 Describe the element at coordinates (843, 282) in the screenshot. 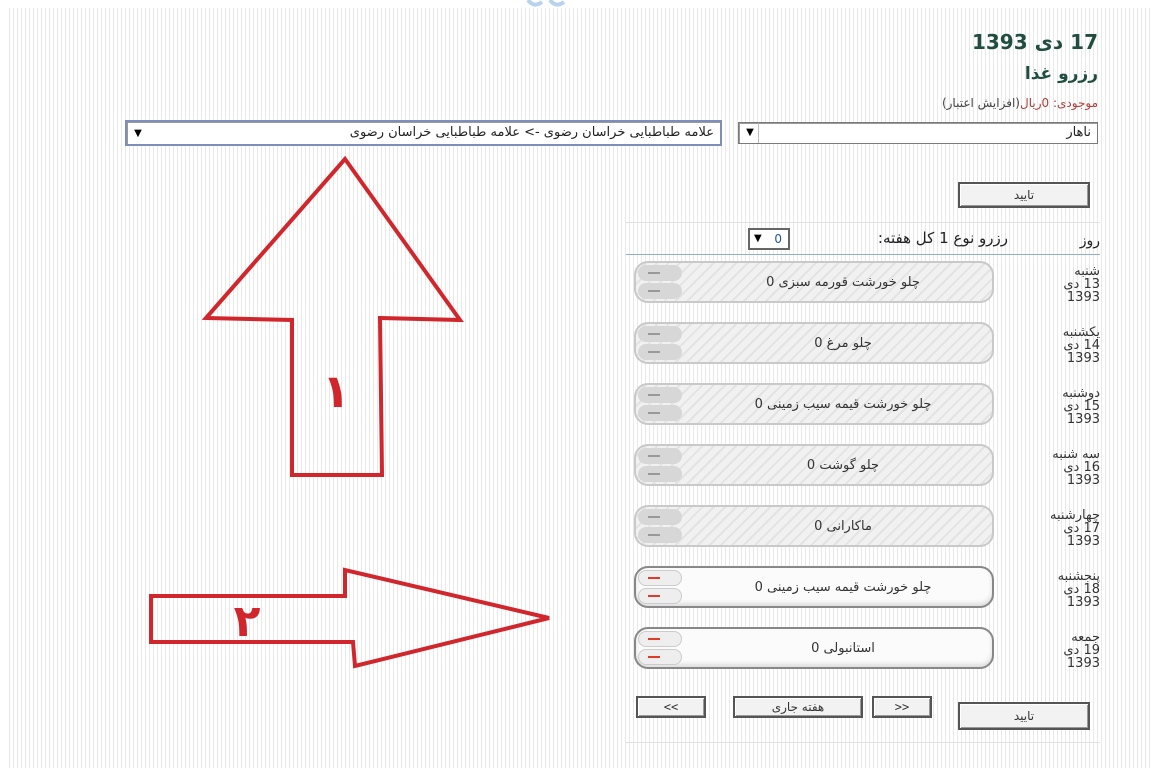

I see `food-name: چلو خورشت قورمه سبزی 0` at that location.